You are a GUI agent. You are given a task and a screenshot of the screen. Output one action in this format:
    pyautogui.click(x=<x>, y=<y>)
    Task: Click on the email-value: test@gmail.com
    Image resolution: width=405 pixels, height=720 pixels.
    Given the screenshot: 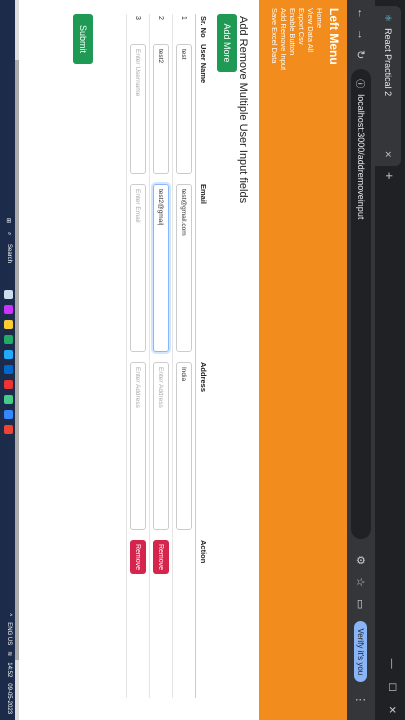 What is the action you would take?
    pyautogui.click(x=184, y=212)
    